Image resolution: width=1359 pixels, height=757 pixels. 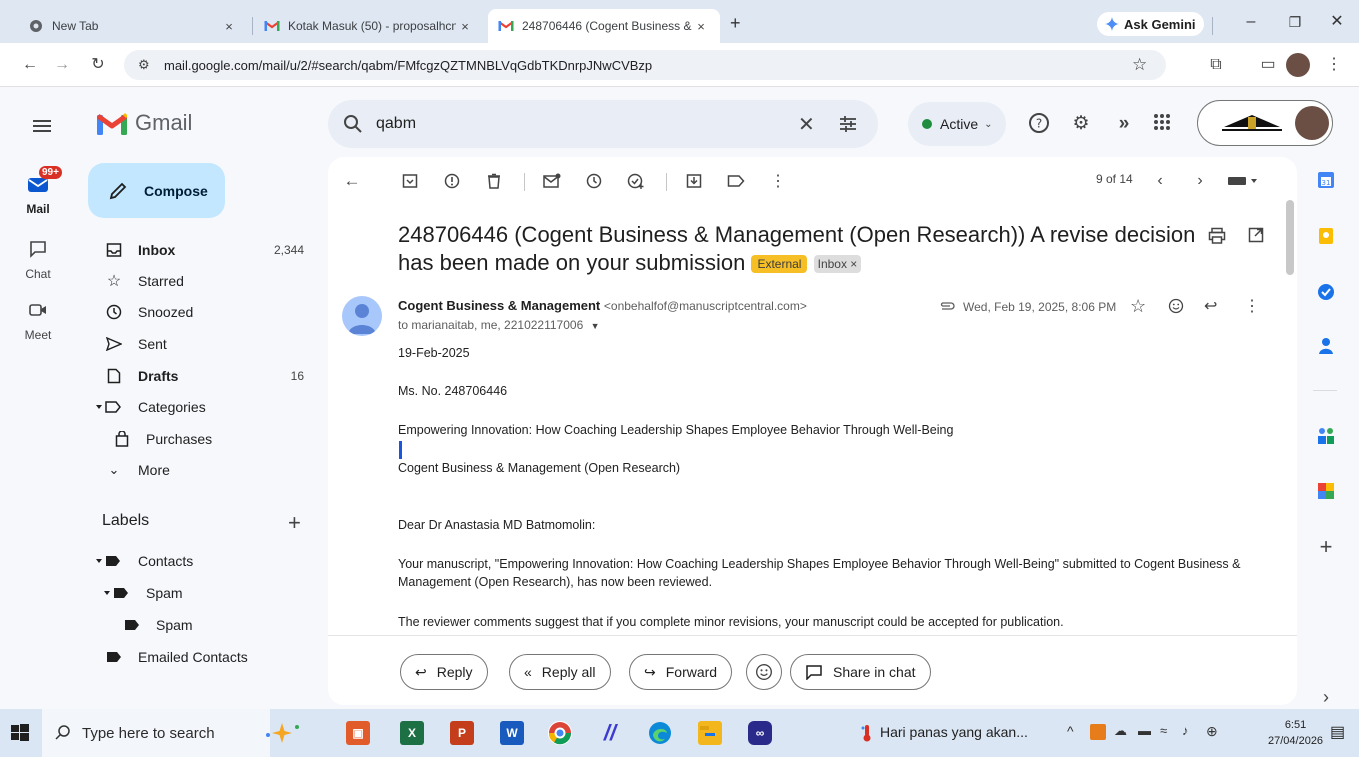 I want to click on file-explorer-icon, so click(x=710, y=733).